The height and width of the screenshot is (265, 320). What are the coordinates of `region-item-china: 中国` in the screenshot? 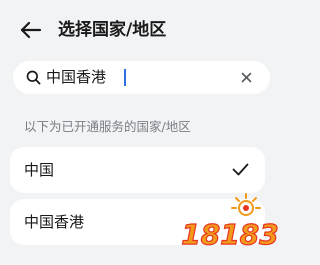 It's located at (137, 170).